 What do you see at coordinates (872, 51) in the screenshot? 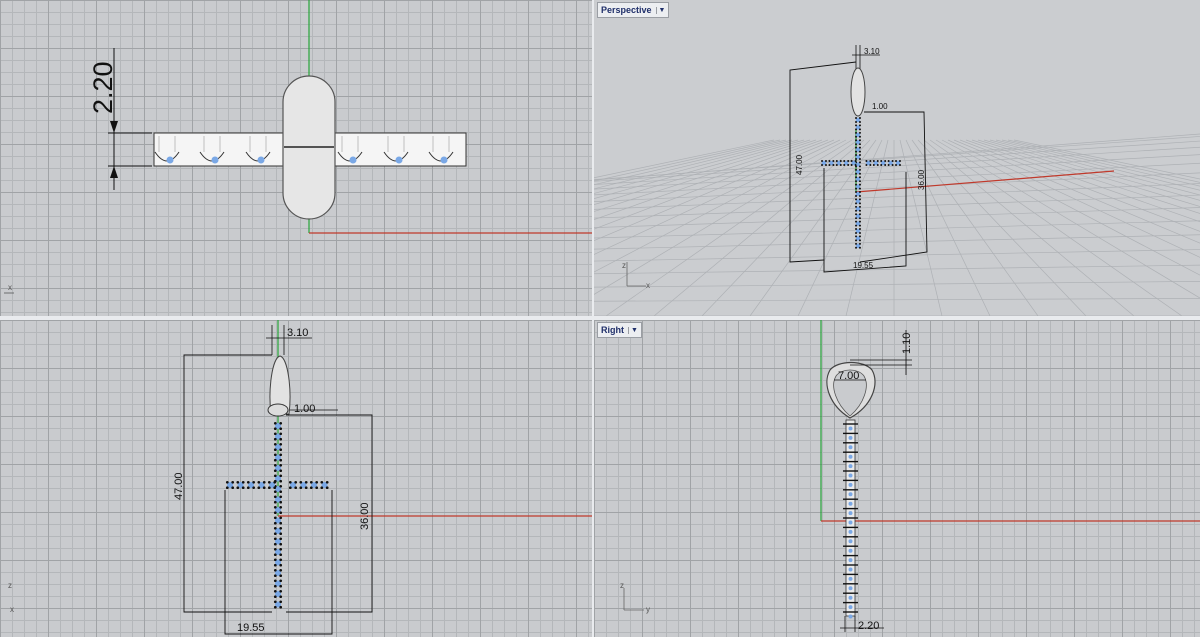
I see `bail-width-dim: 3.10` at bounding box center [872, 51].